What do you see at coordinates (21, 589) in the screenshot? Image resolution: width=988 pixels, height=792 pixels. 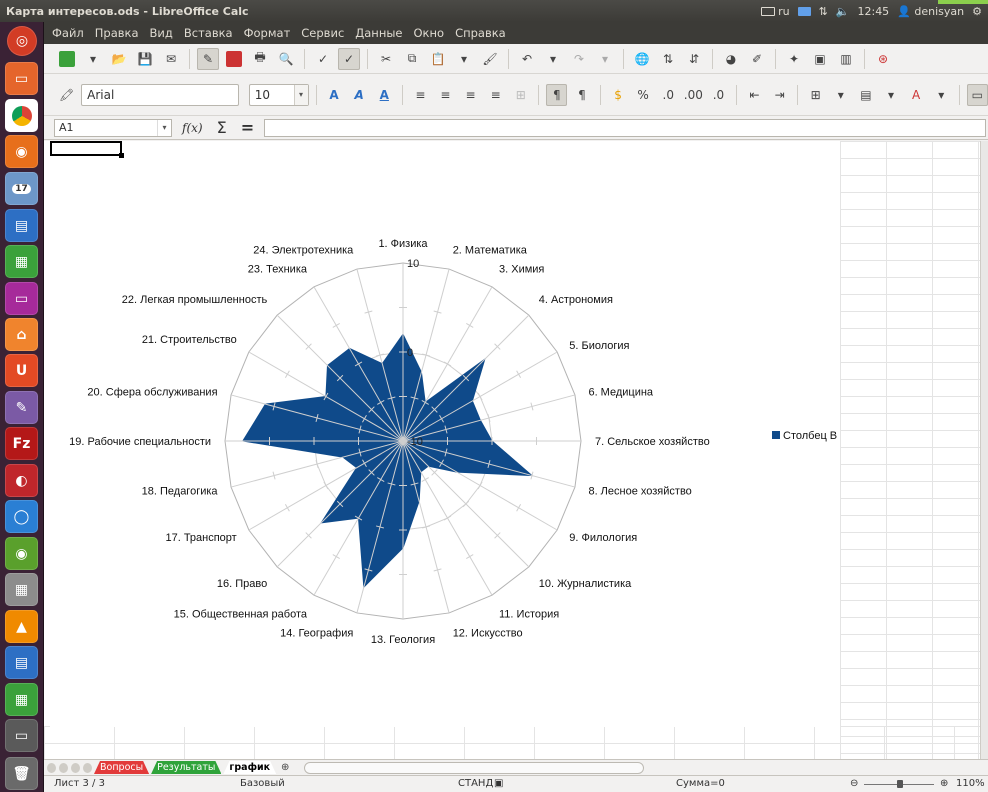 I see `calculator-icon: ▦` at bounding box center [21, 589].